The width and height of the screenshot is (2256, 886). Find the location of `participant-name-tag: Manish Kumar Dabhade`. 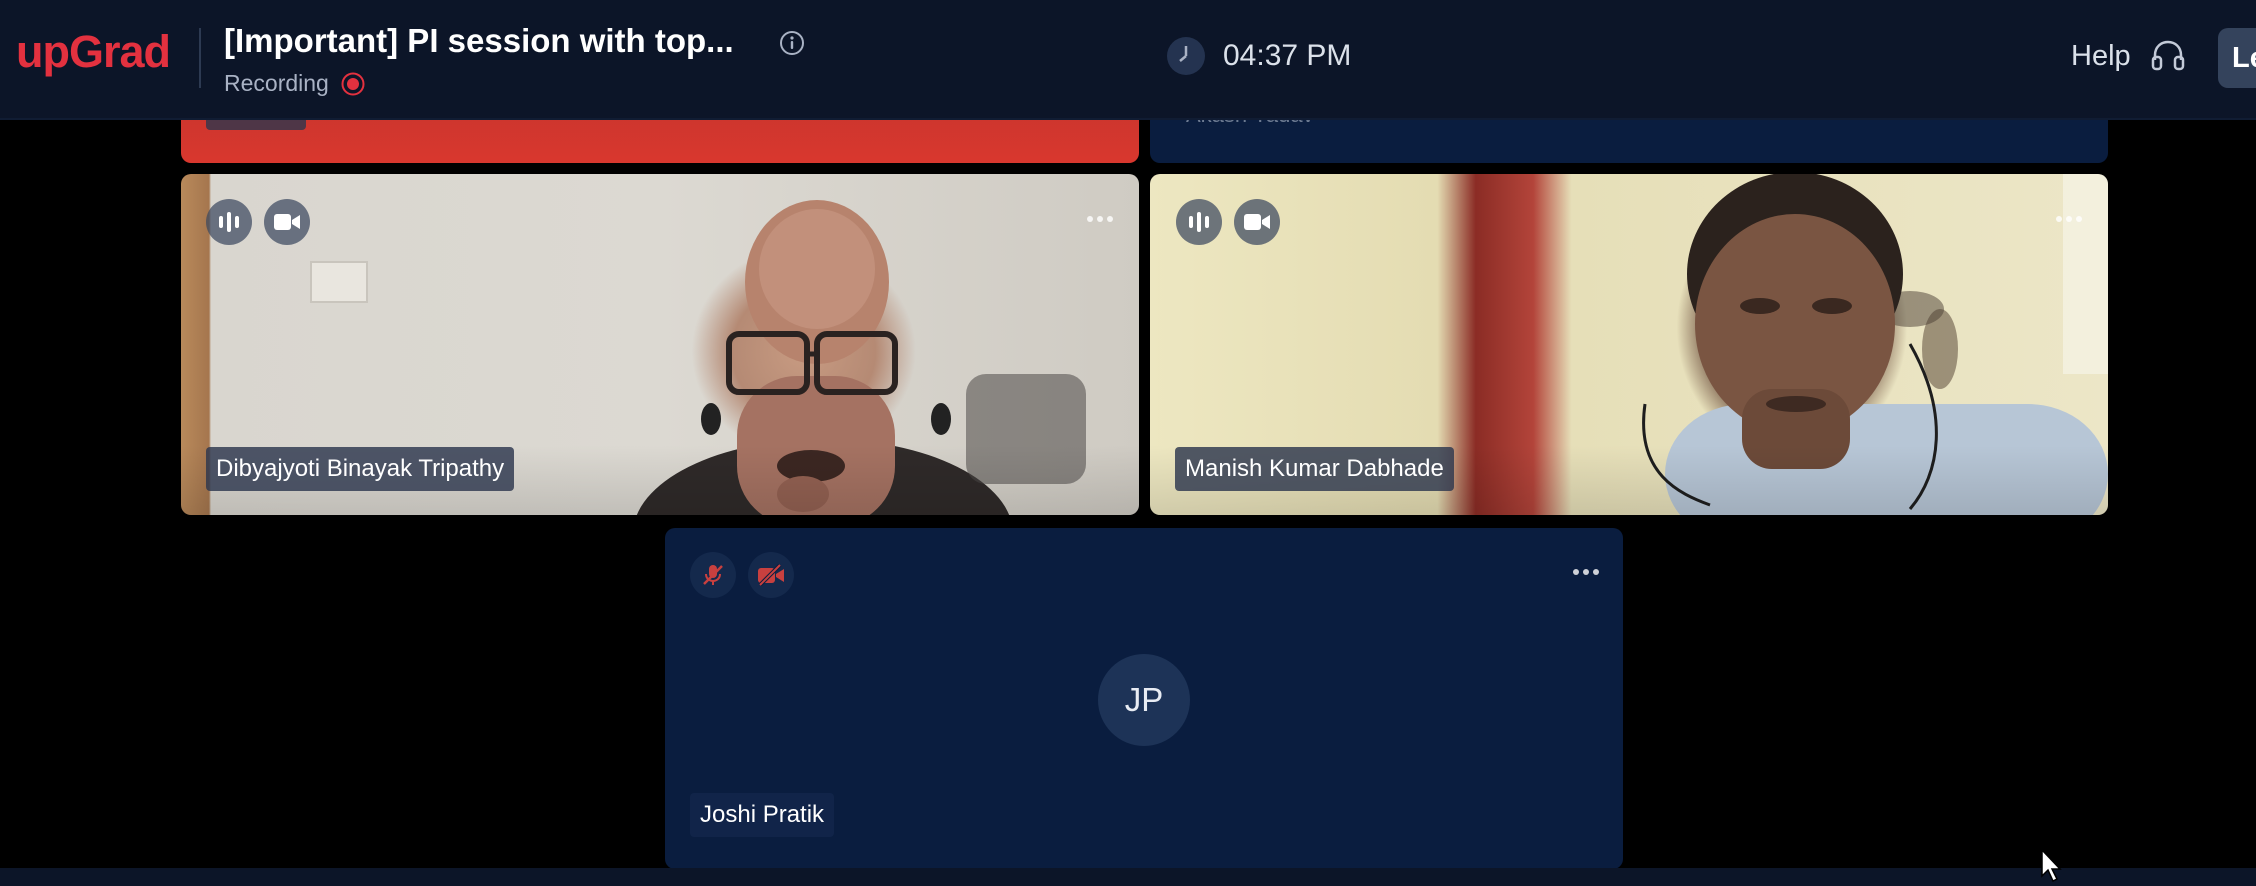

participant-name-tag: Manish Kumar Dabhade is located at coordinates (1314, 469).